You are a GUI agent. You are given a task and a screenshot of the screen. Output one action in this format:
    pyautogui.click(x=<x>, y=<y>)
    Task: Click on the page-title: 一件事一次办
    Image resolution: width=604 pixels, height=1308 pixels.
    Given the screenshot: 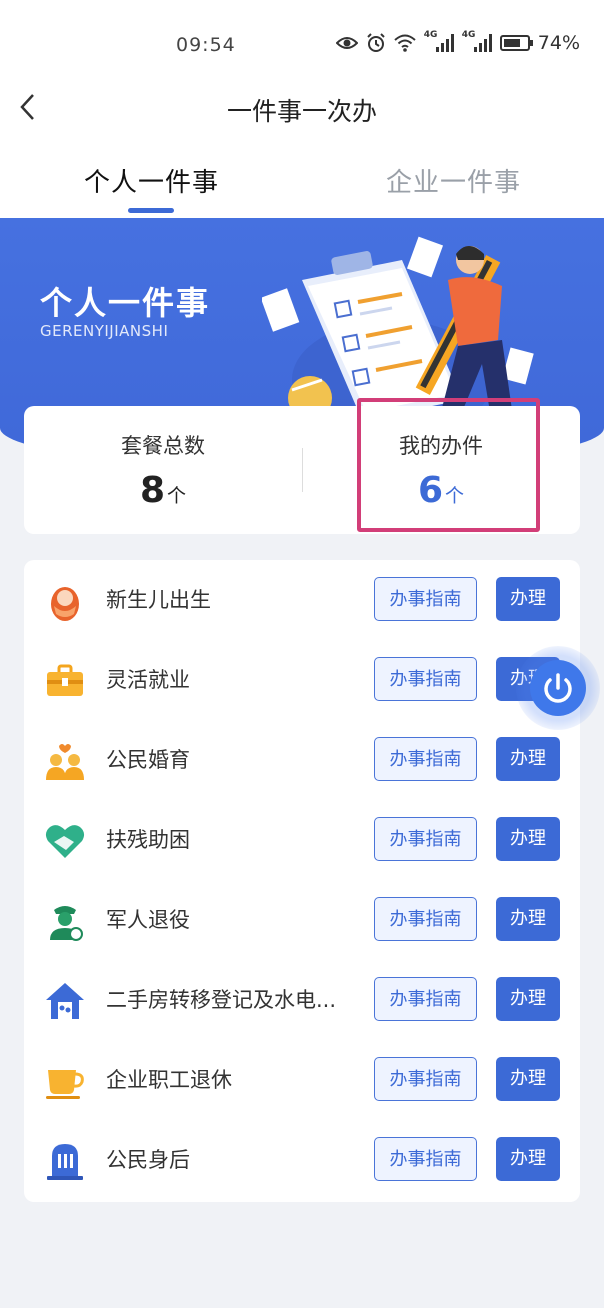 What is the action you would take?
    pyautogui.click(x=301, y=111)
    